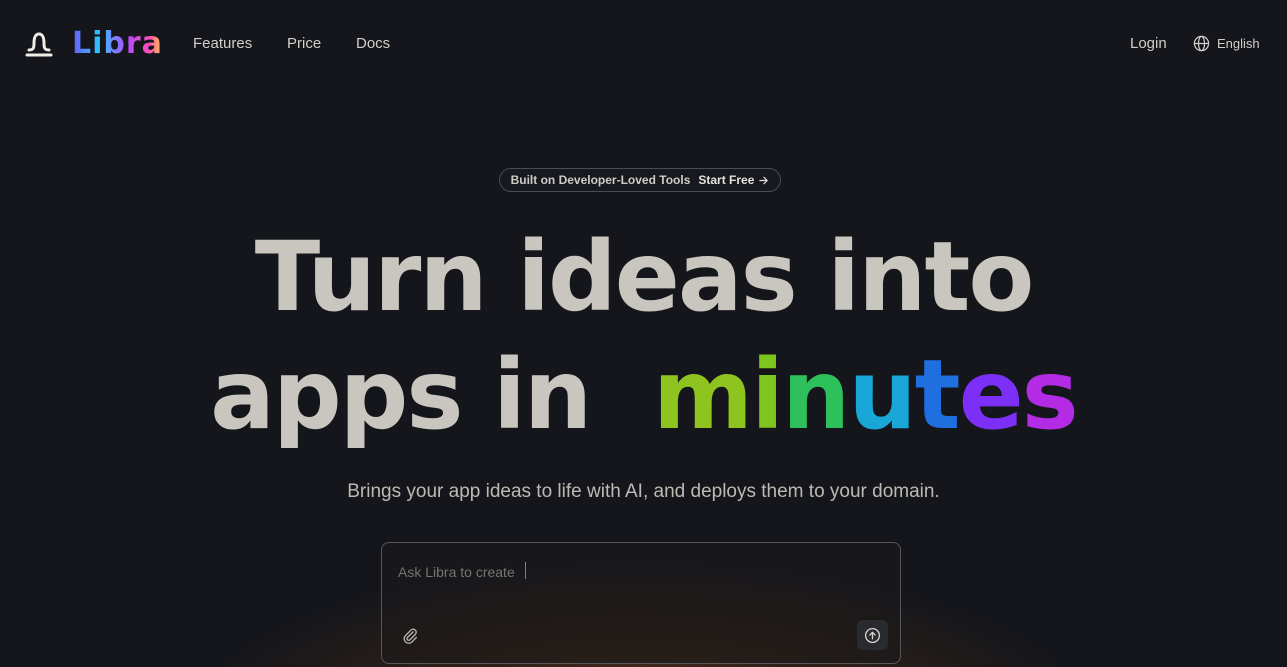 Image resolution: width=1287 pixels, height=667 pixels. I want to click on start-free-link: Start Free, so click(733, 180).